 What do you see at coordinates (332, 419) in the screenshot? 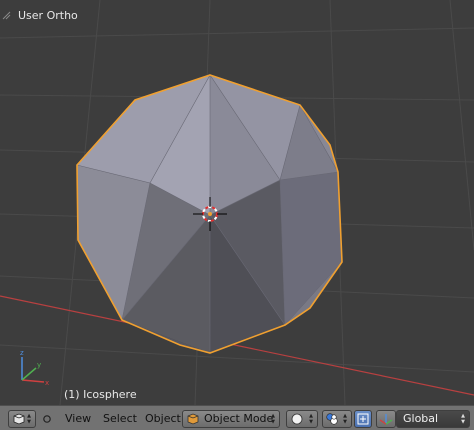
I see `pivot-point-icon` at bounding box center [332, 419].